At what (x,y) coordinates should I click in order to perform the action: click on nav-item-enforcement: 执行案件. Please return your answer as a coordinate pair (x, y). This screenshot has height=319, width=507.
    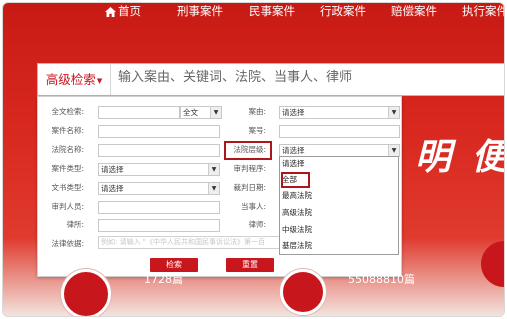
    Looking at the image, I should click on (483, 11).